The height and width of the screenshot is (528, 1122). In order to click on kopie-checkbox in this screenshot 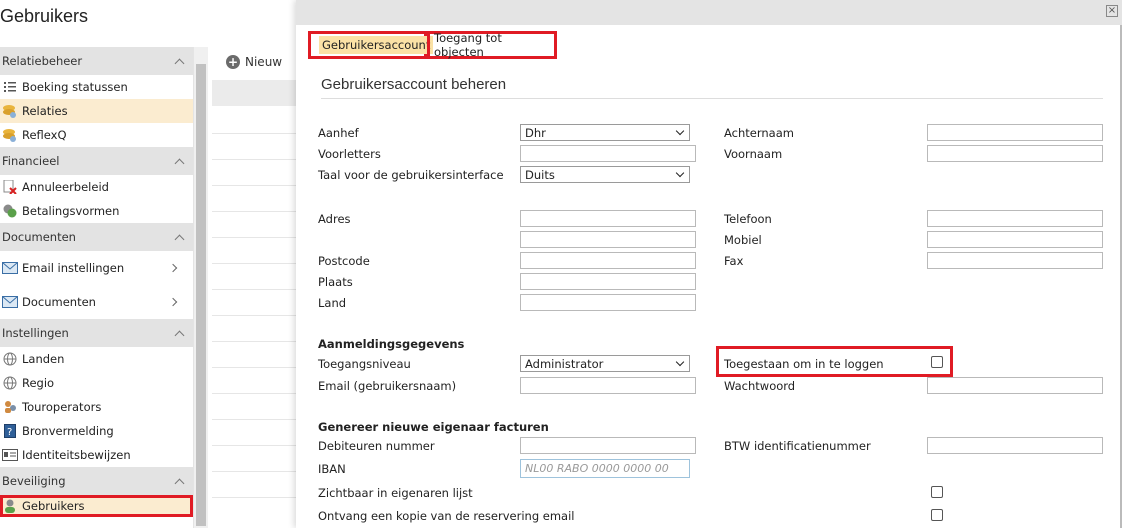, I will do `click(937, 515)`.